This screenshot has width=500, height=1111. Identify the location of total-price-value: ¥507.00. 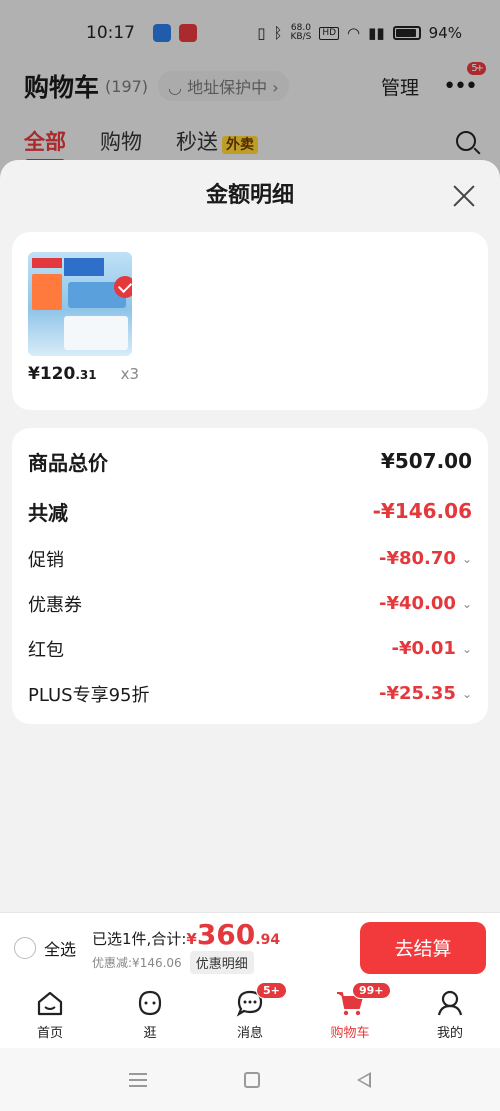
(426, 461).